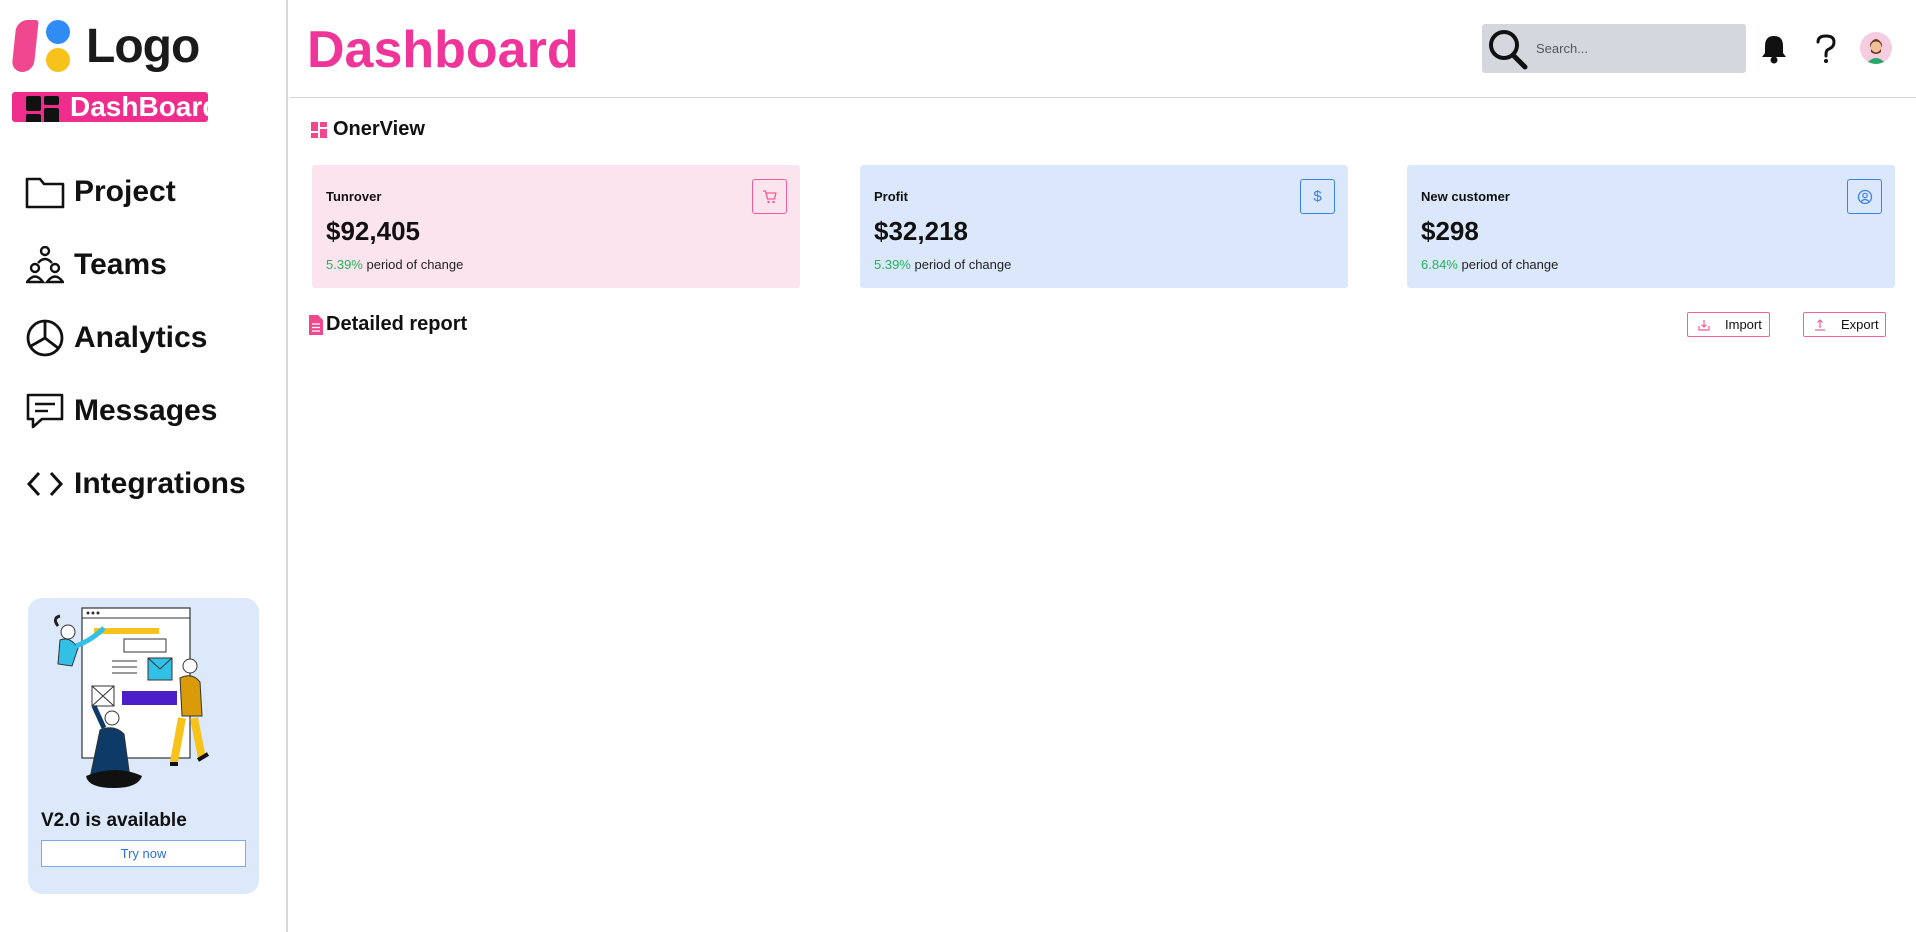 This screenshot has height=932, width=1916. I want to click on user-circle-icon, so click(1864, 196).